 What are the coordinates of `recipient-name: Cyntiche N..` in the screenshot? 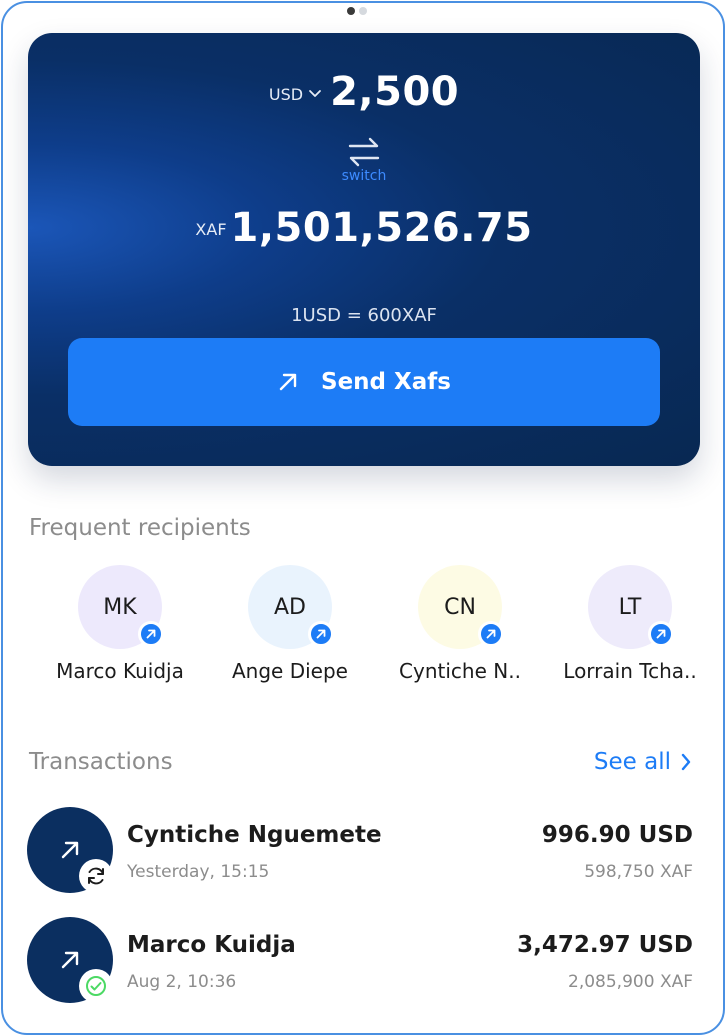 It's located at (460, 671).